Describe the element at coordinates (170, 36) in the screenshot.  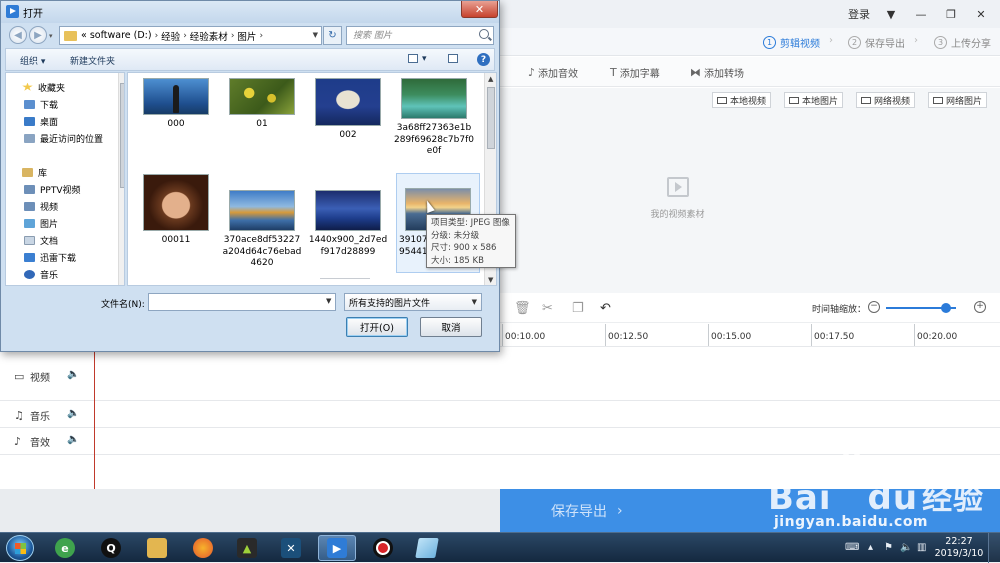
I see `breadcrumb-item: 经验` at that location.